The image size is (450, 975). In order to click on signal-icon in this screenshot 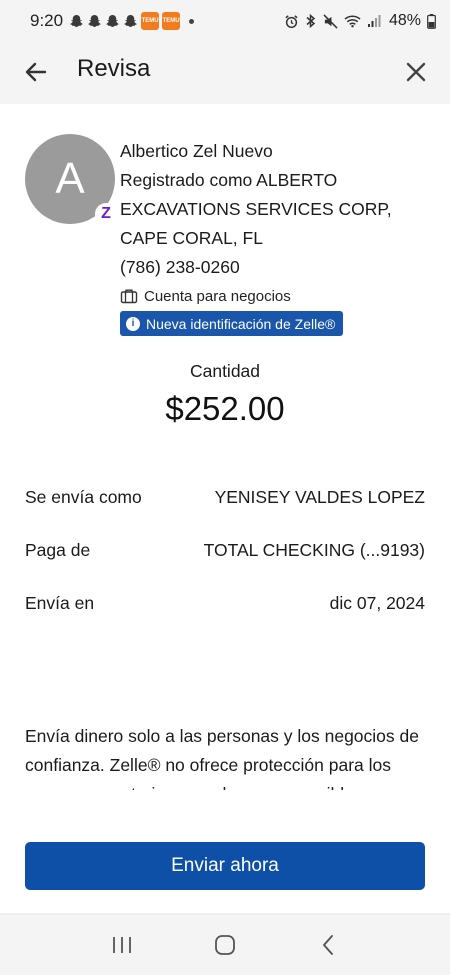, I will do `click(374, 21)`.